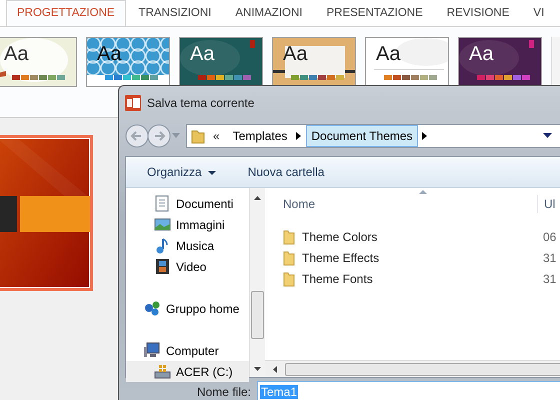 The width and height of the screenshot is (560, 400). I want to click on field-label: Nome file:, so click(223, 392).